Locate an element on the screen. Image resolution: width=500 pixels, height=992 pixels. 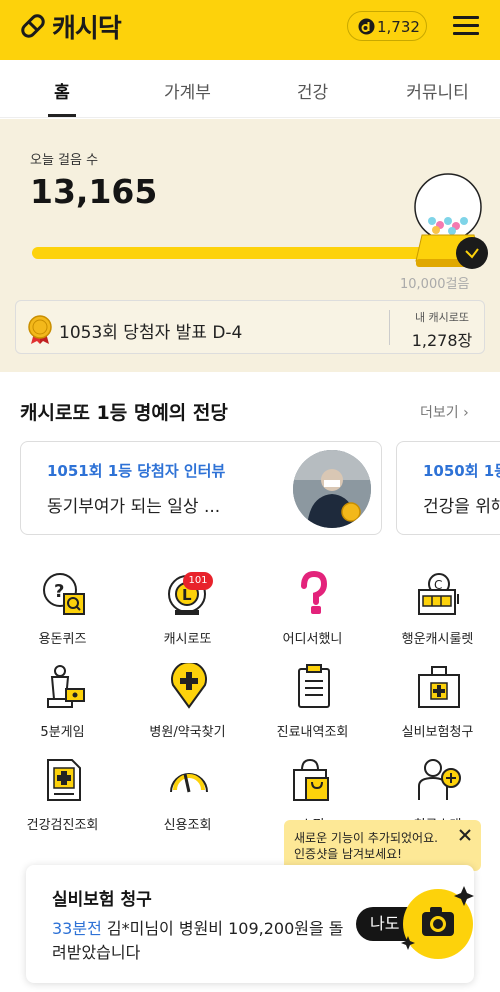
menu-label: 행운캐시룰렛 is located at coordinates (437, 639).